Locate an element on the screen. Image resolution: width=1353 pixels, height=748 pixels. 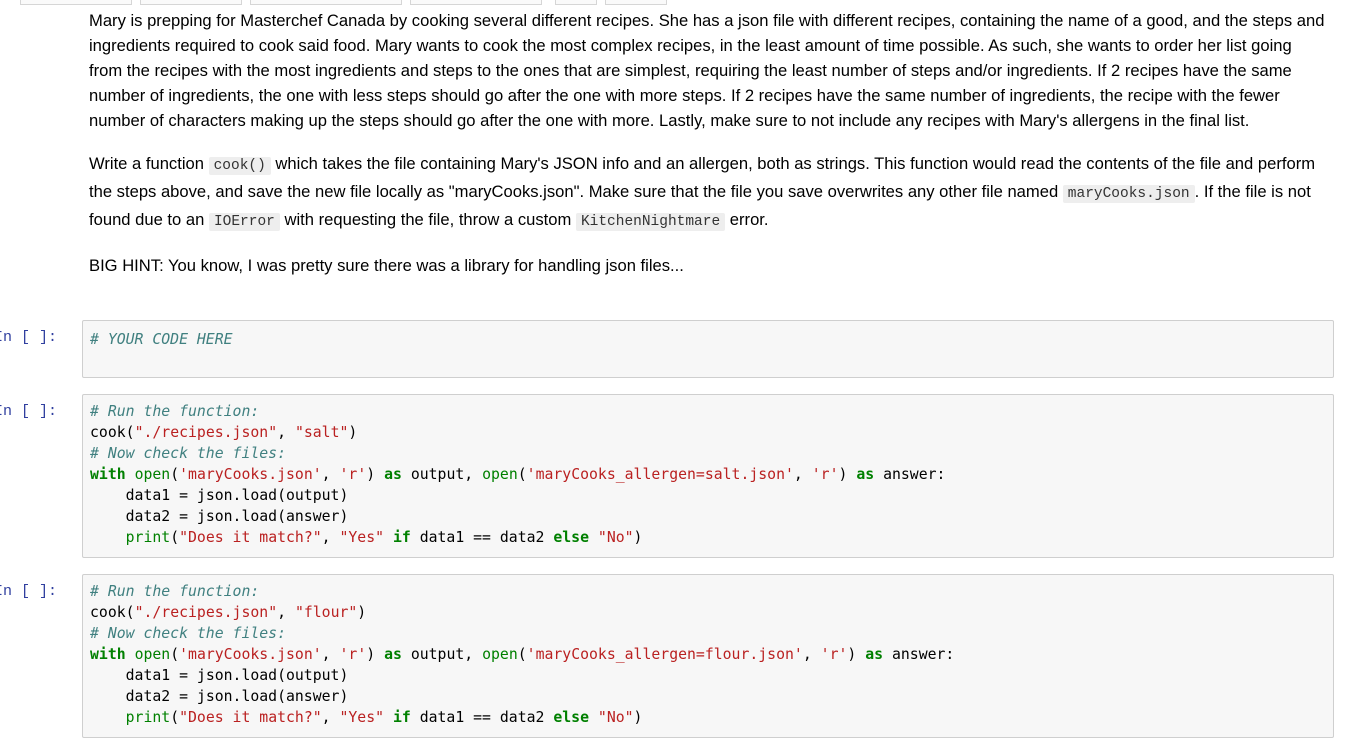
code-comment: # YOUR CODE HERE is located at coordinates (161, 339).